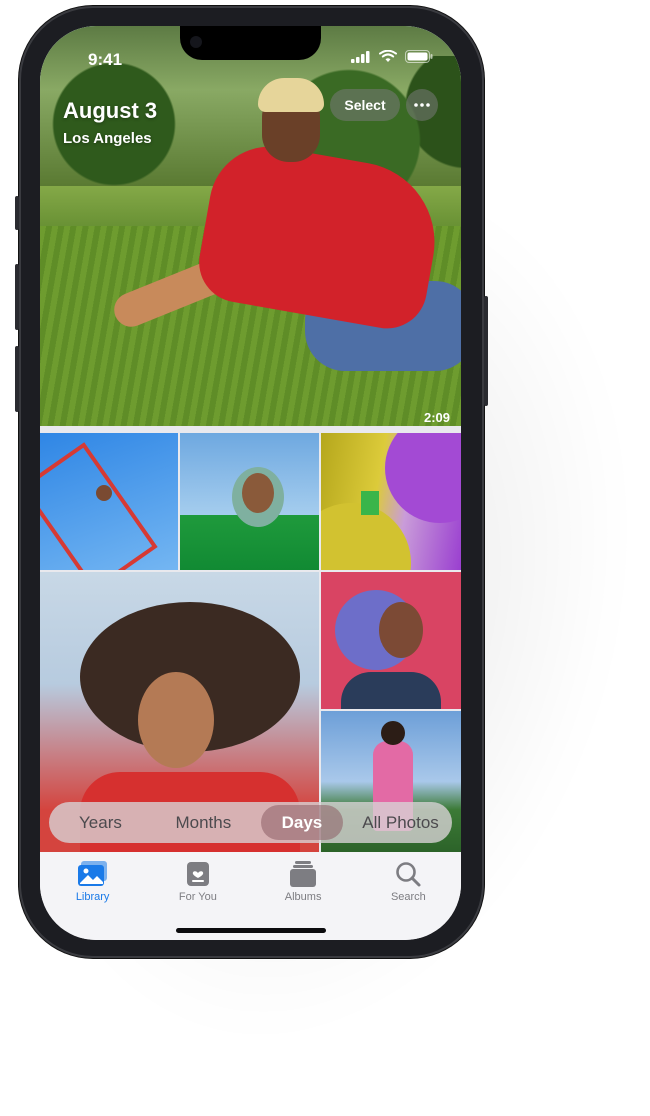 This screenshot has height=1116, width=650. I want to click on tab-library: Library, so click(92, 896).